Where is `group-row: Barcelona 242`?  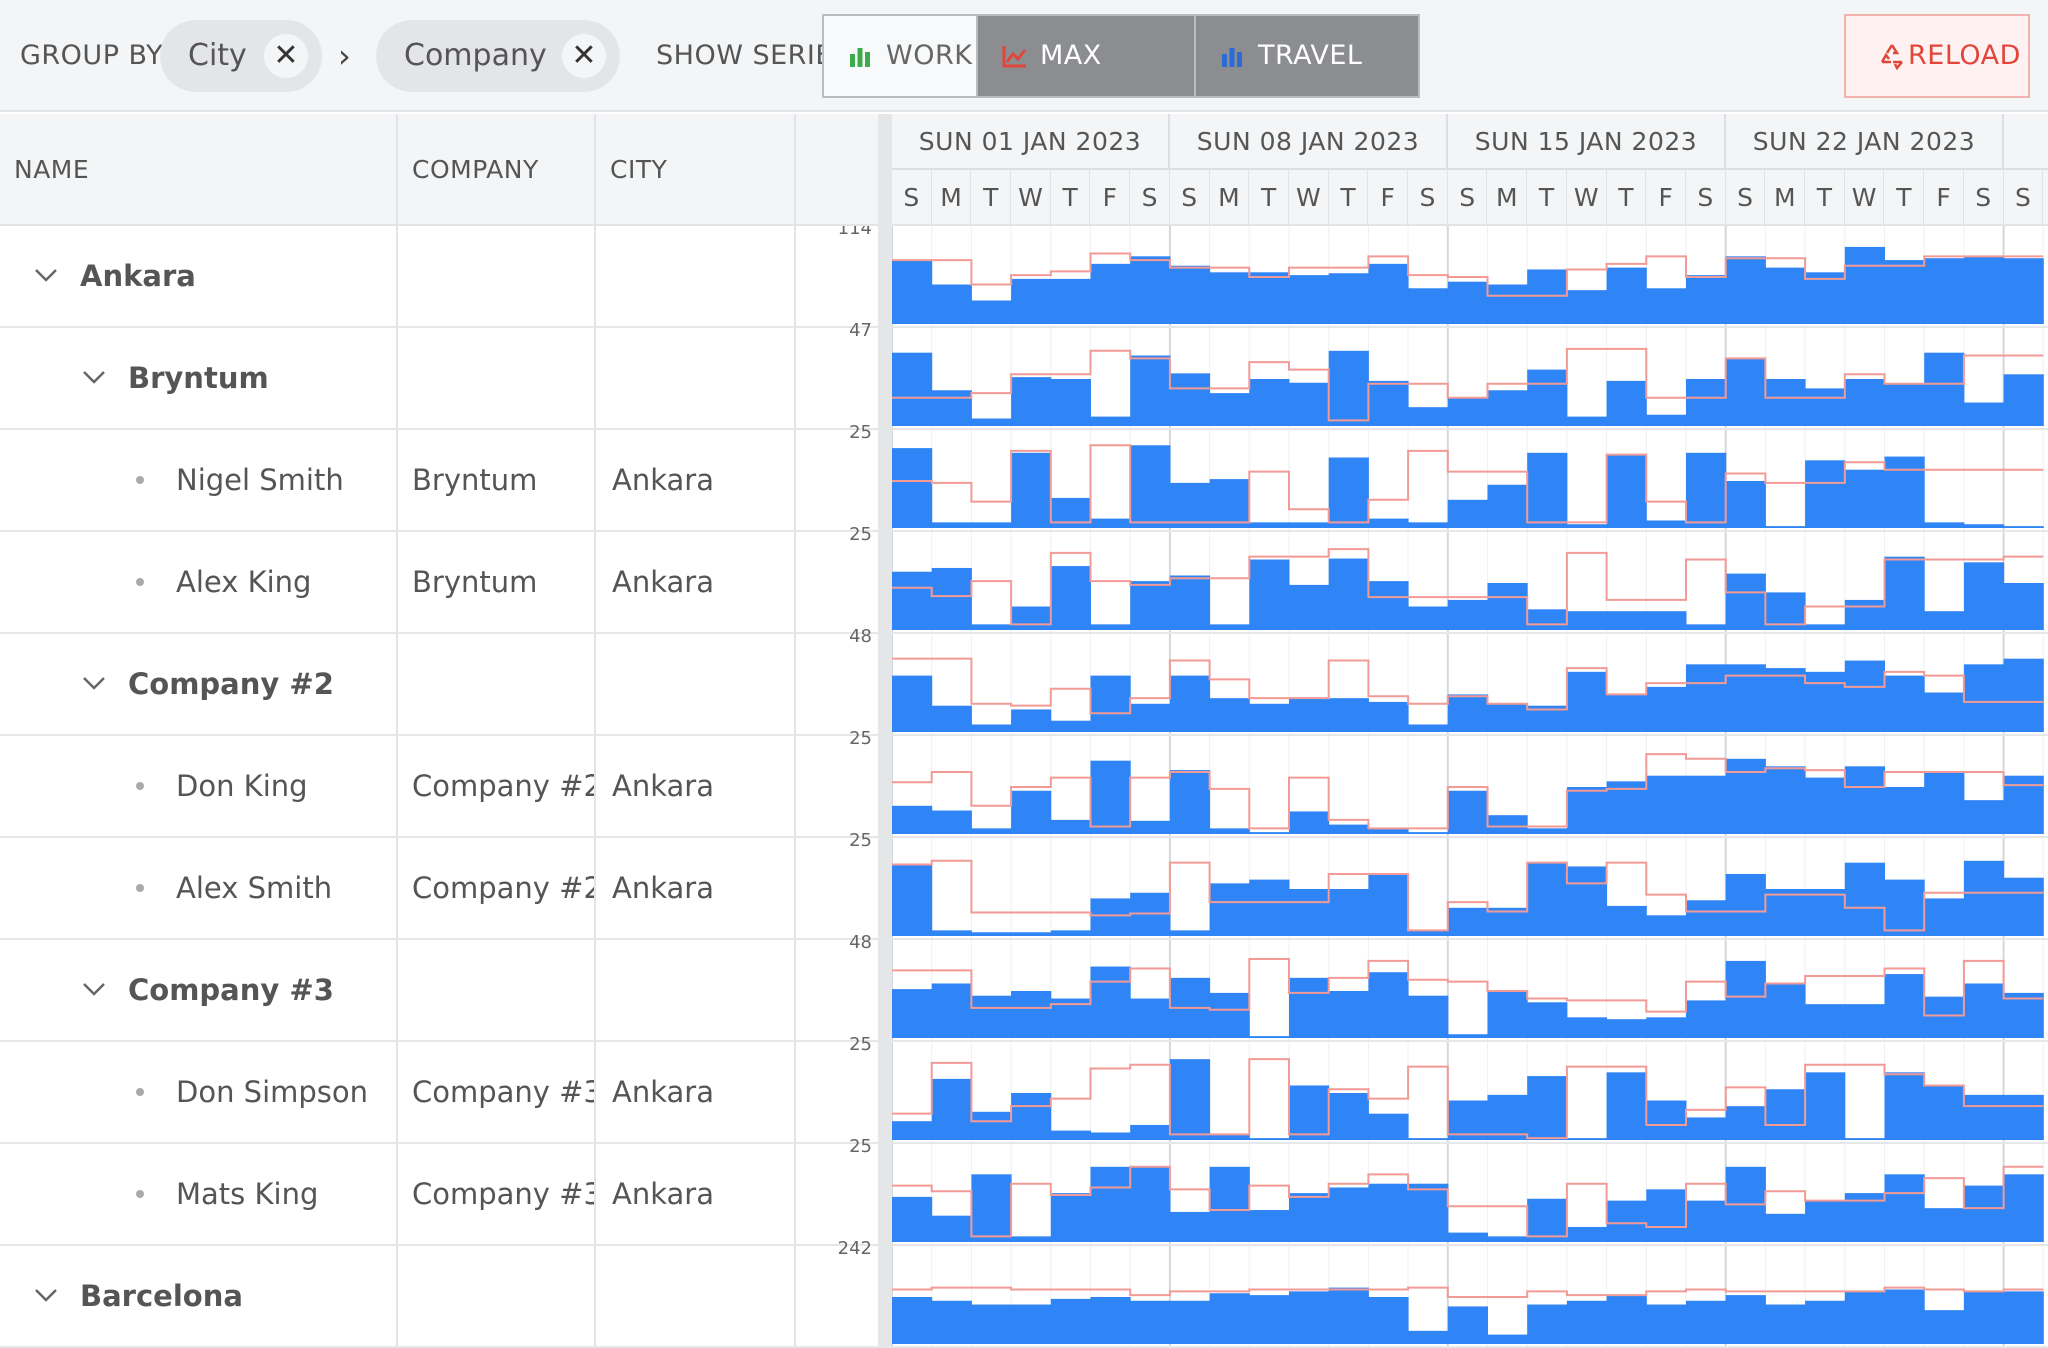 group-row: Barcelona 242 is located at coordinates (439, 1293).